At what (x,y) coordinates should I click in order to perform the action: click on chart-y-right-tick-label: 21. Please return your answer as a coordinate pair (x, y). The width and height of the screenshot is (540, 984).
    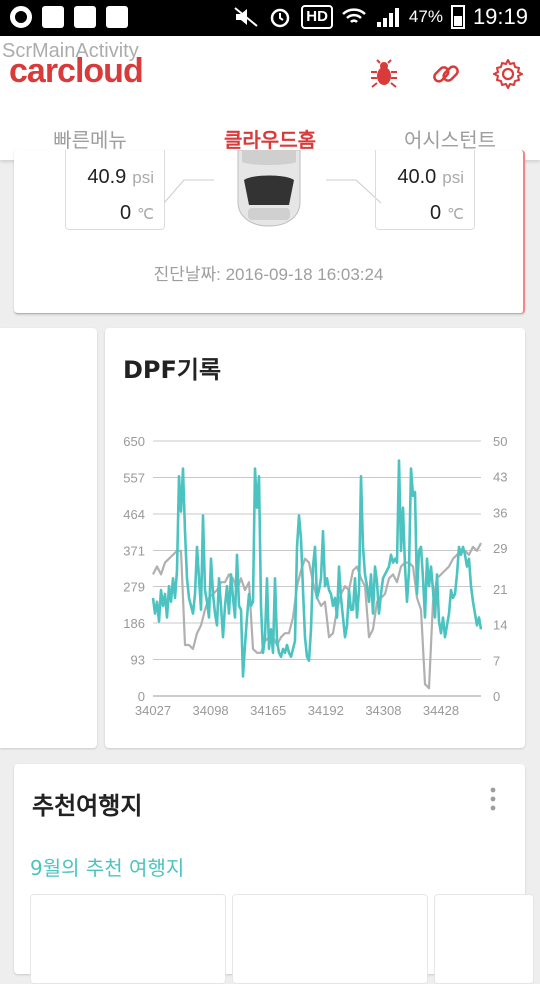
    Looking at the image, I should click on (500, 589).